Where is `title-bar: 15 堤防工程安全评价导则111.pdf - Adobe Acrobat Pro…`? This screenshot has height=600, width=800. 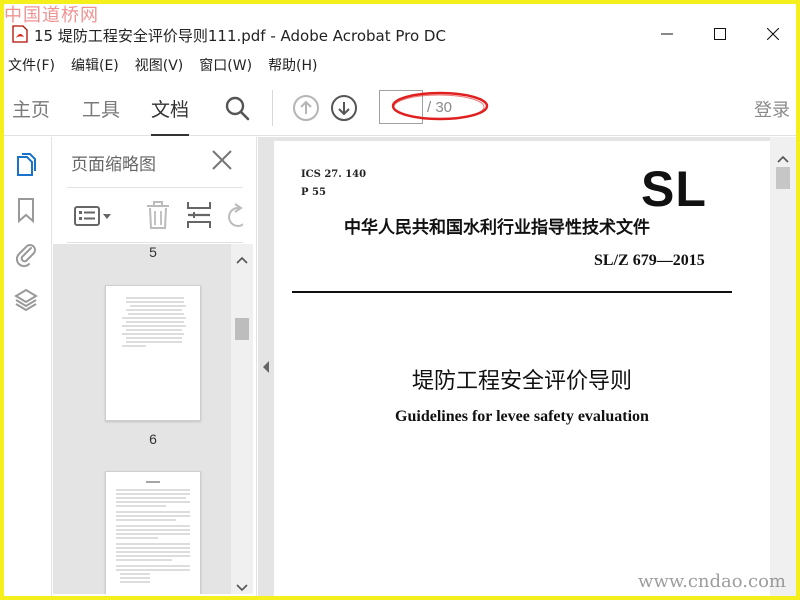 title-bar: 15 堤防工程安全评价导则111.pdf - Adobe Acrobat Pro… is located at coordinates (400, 34).